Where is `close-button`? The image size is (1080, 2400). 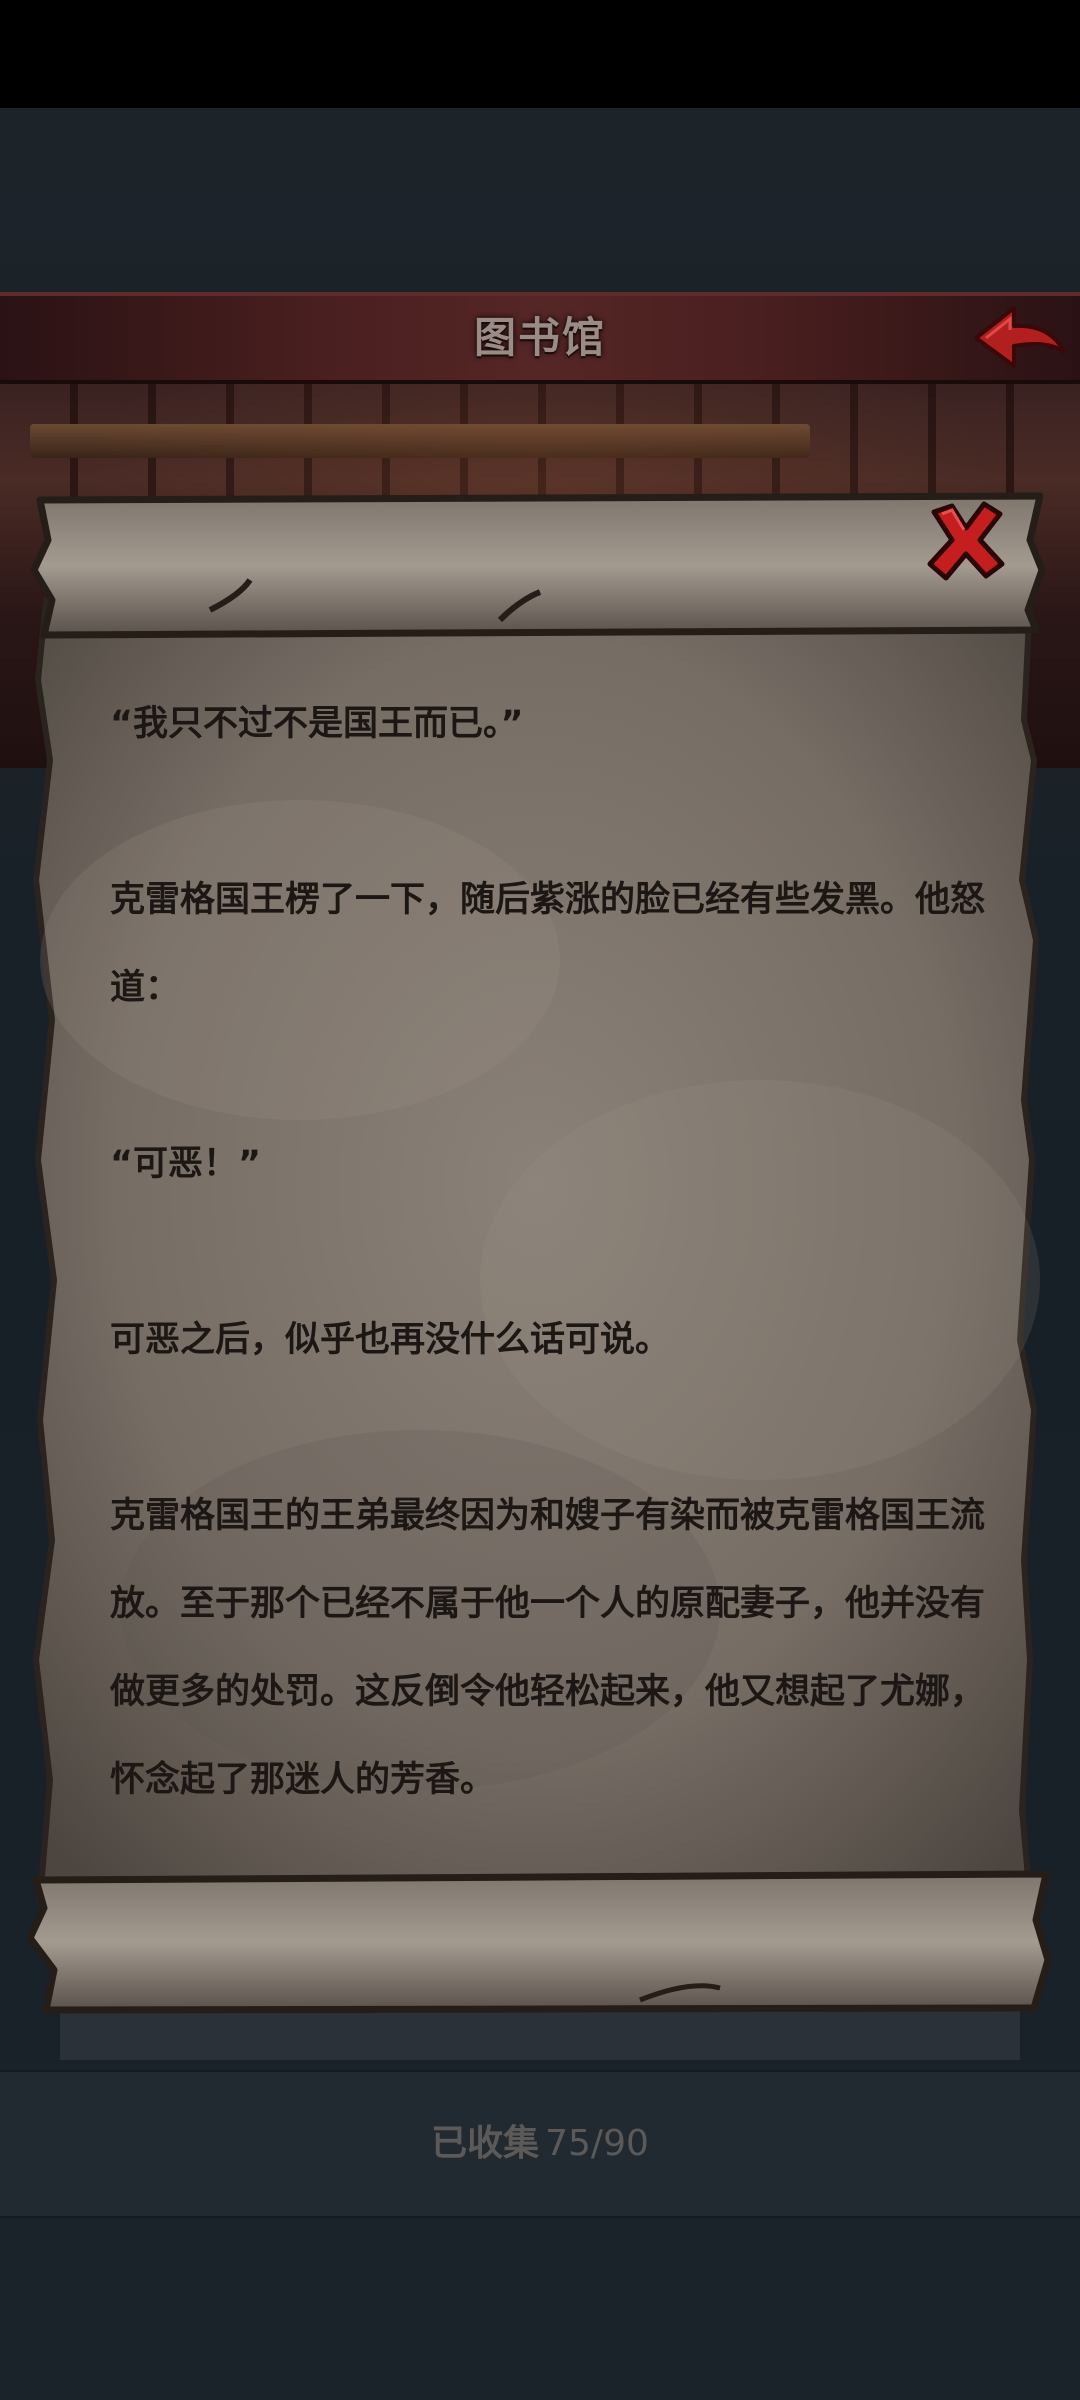 close-button is located at coordinates (966, 540).